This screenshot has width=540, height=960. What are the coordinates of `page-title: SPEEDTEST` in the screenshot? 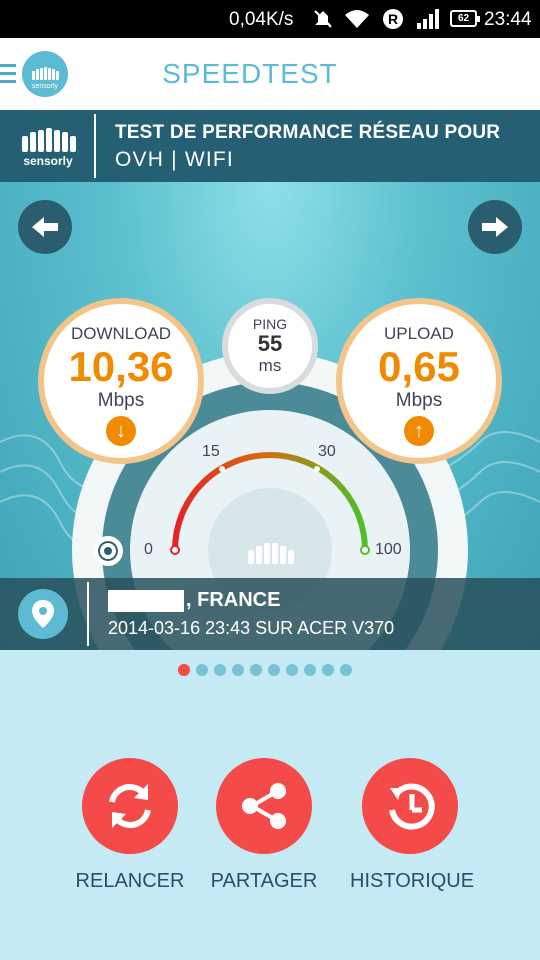 It's located at (250, 73).